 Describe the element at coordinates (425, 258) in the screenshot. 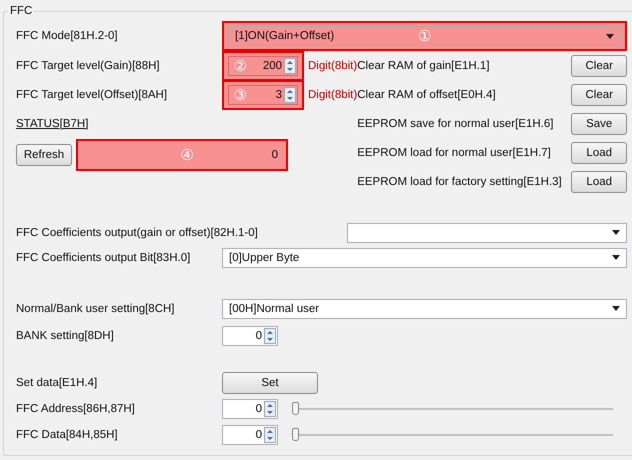

I see `dropdown: [0]Upper Byte` at that location.